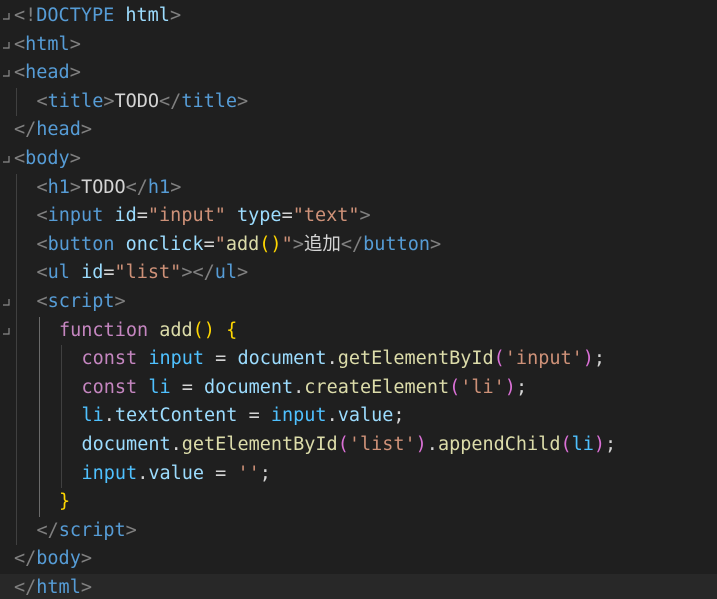  What do you see at coordinates (249, 387) in the screenshot?
I see `code-token: document` at bounding box center [249, 387].